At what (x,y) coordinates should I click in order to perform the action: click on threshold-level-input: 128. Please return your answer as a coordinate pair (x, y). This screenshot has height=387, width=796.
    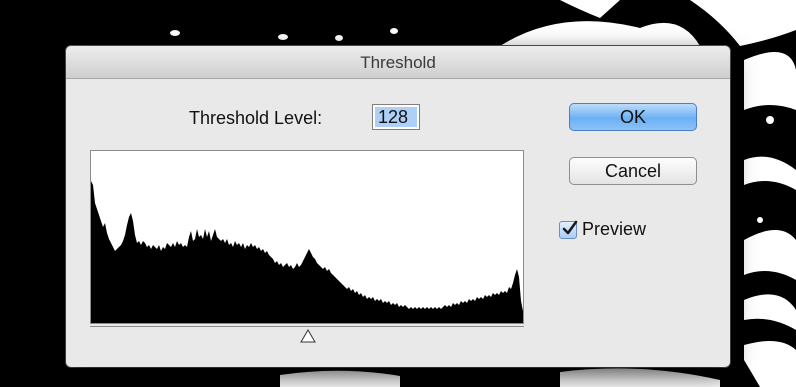
    Looking at the image, I should click on (396, 117).